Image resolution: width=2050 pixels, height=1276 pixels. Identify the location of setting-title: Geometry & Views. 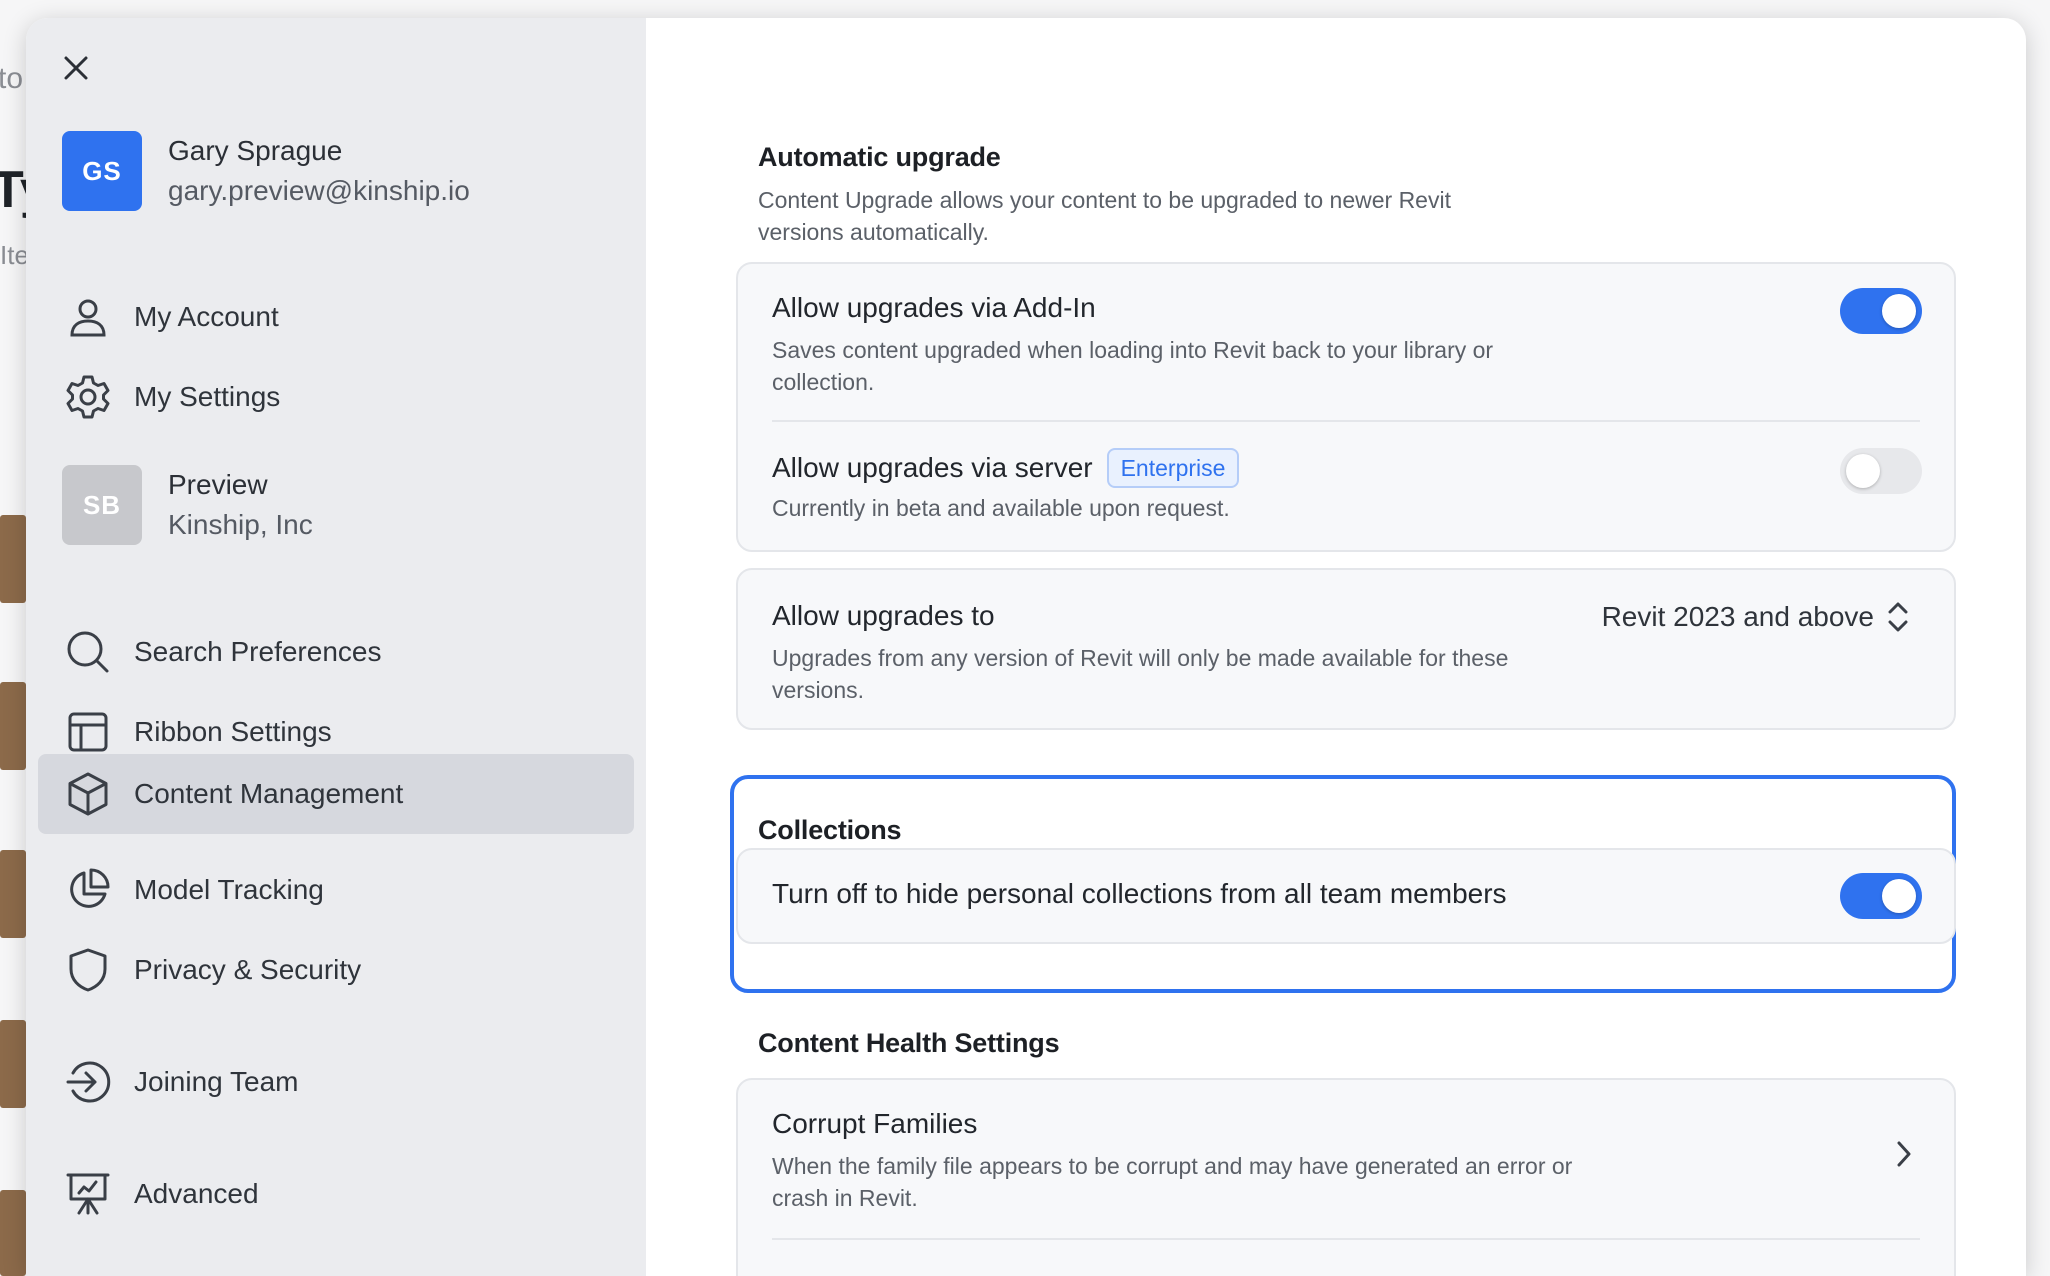
(1346, 1272).